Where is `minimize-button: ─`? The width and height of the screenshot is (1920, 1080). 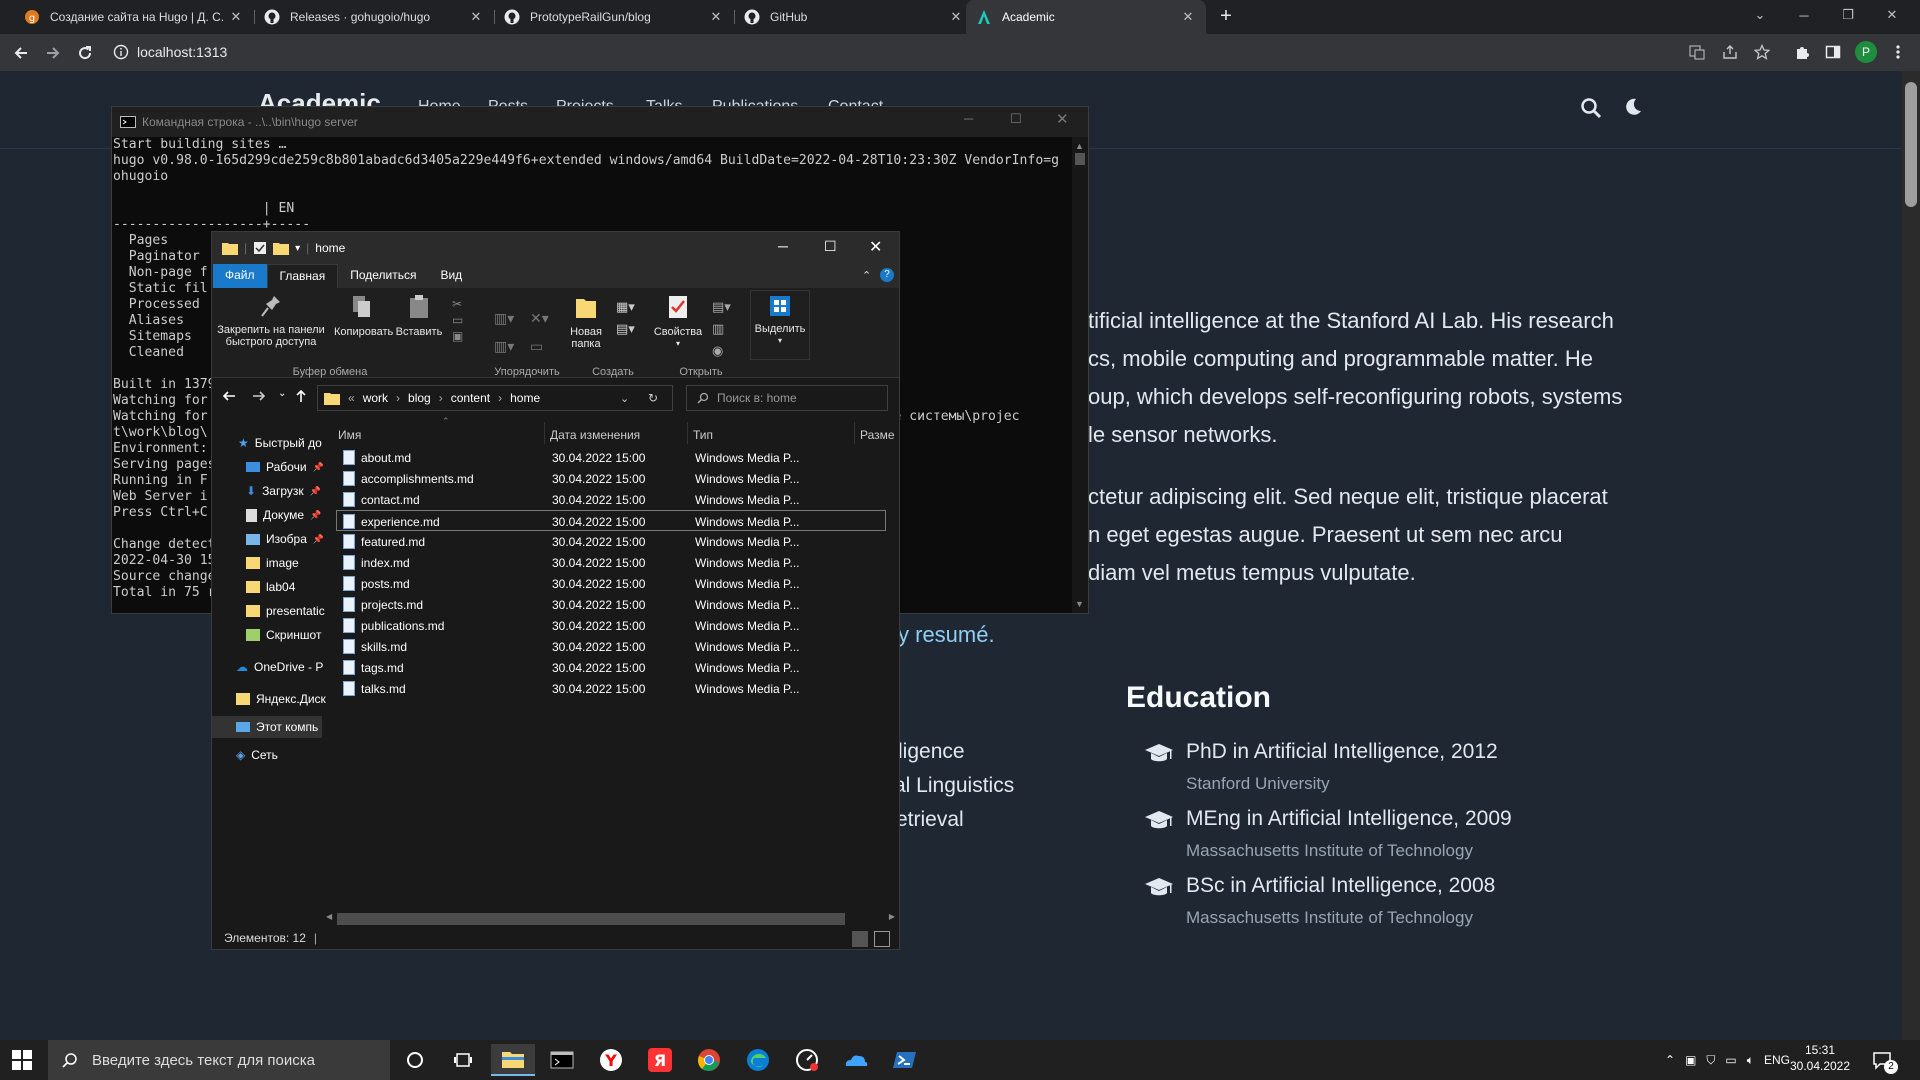
minimize-button: ─ is located at coordinates (1804, 15).